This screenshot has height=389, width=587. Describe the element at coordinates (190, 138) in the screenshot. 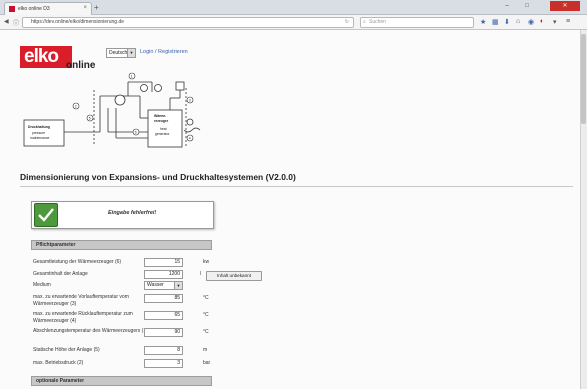

I see `marker-4: 4` at that location.